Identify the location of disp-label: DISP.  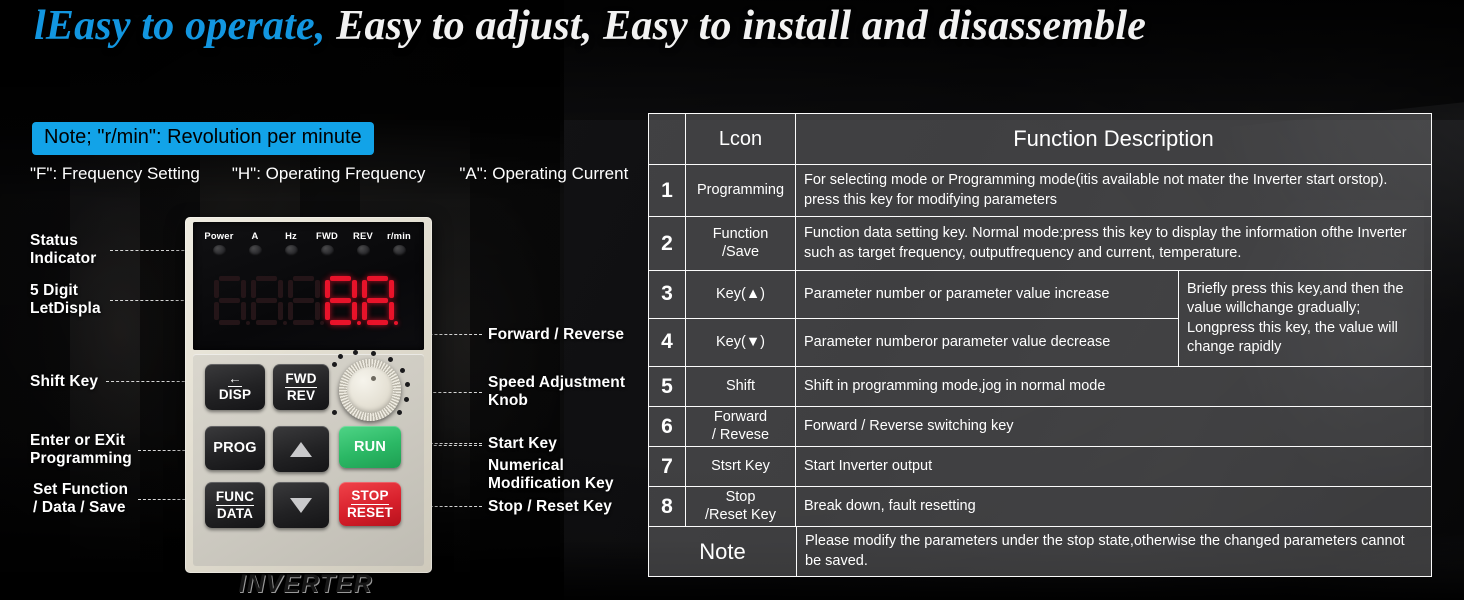
(235, 395).